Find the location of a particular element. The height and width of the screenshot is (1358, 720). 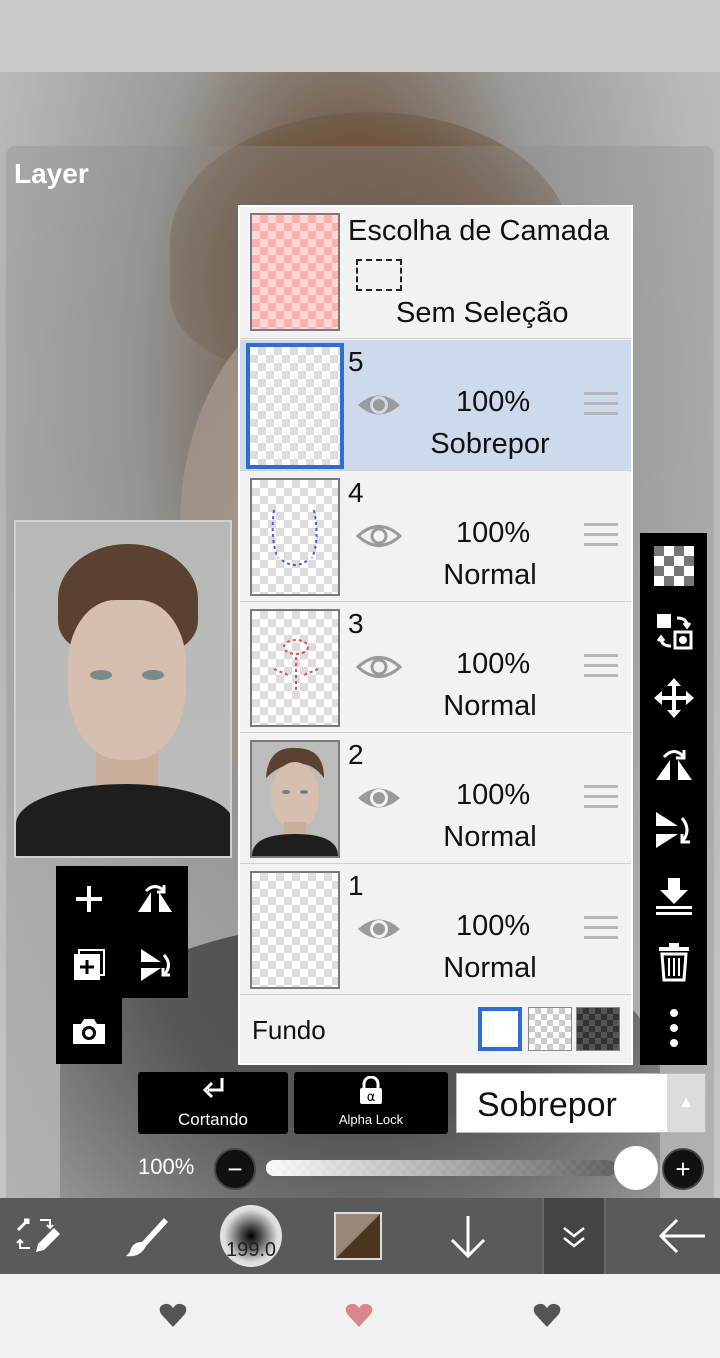

brush-icon is located at coordinates (147, 1237).